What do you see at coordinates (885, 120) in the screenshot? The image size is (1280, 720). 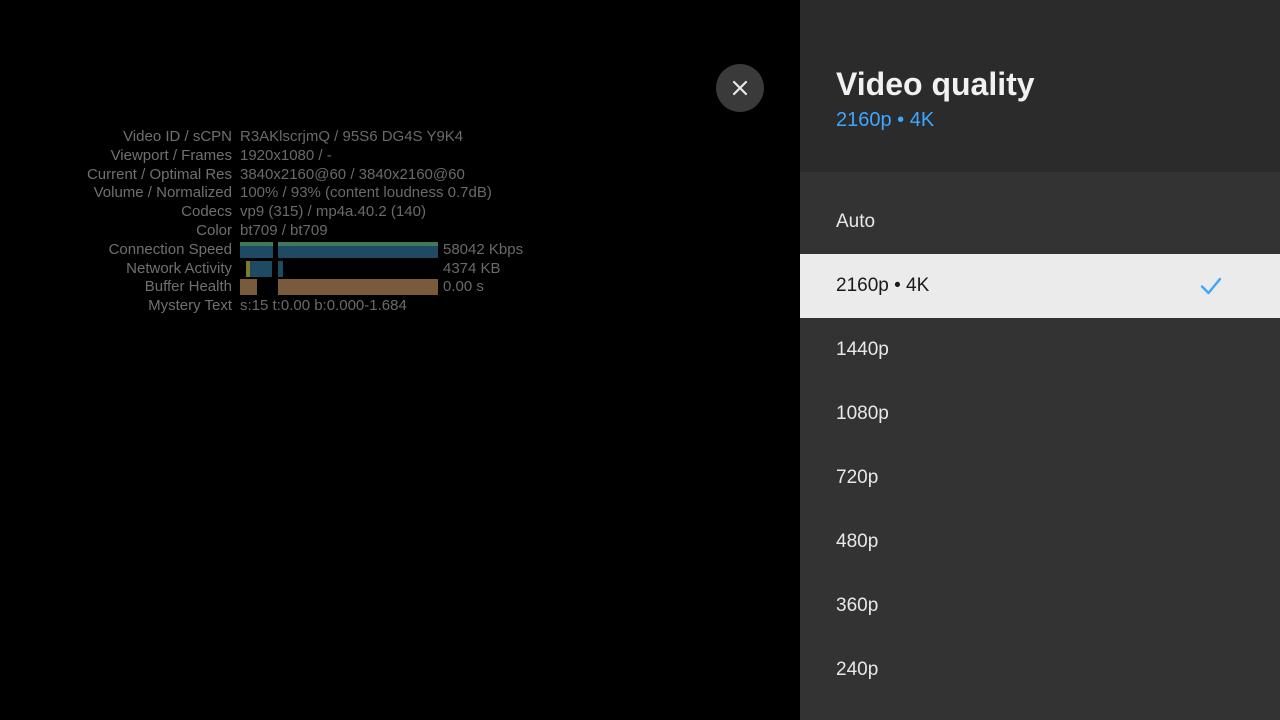 I see `current-quality-subtitle: 2160p • 4K` at bounding box center [885, 120].